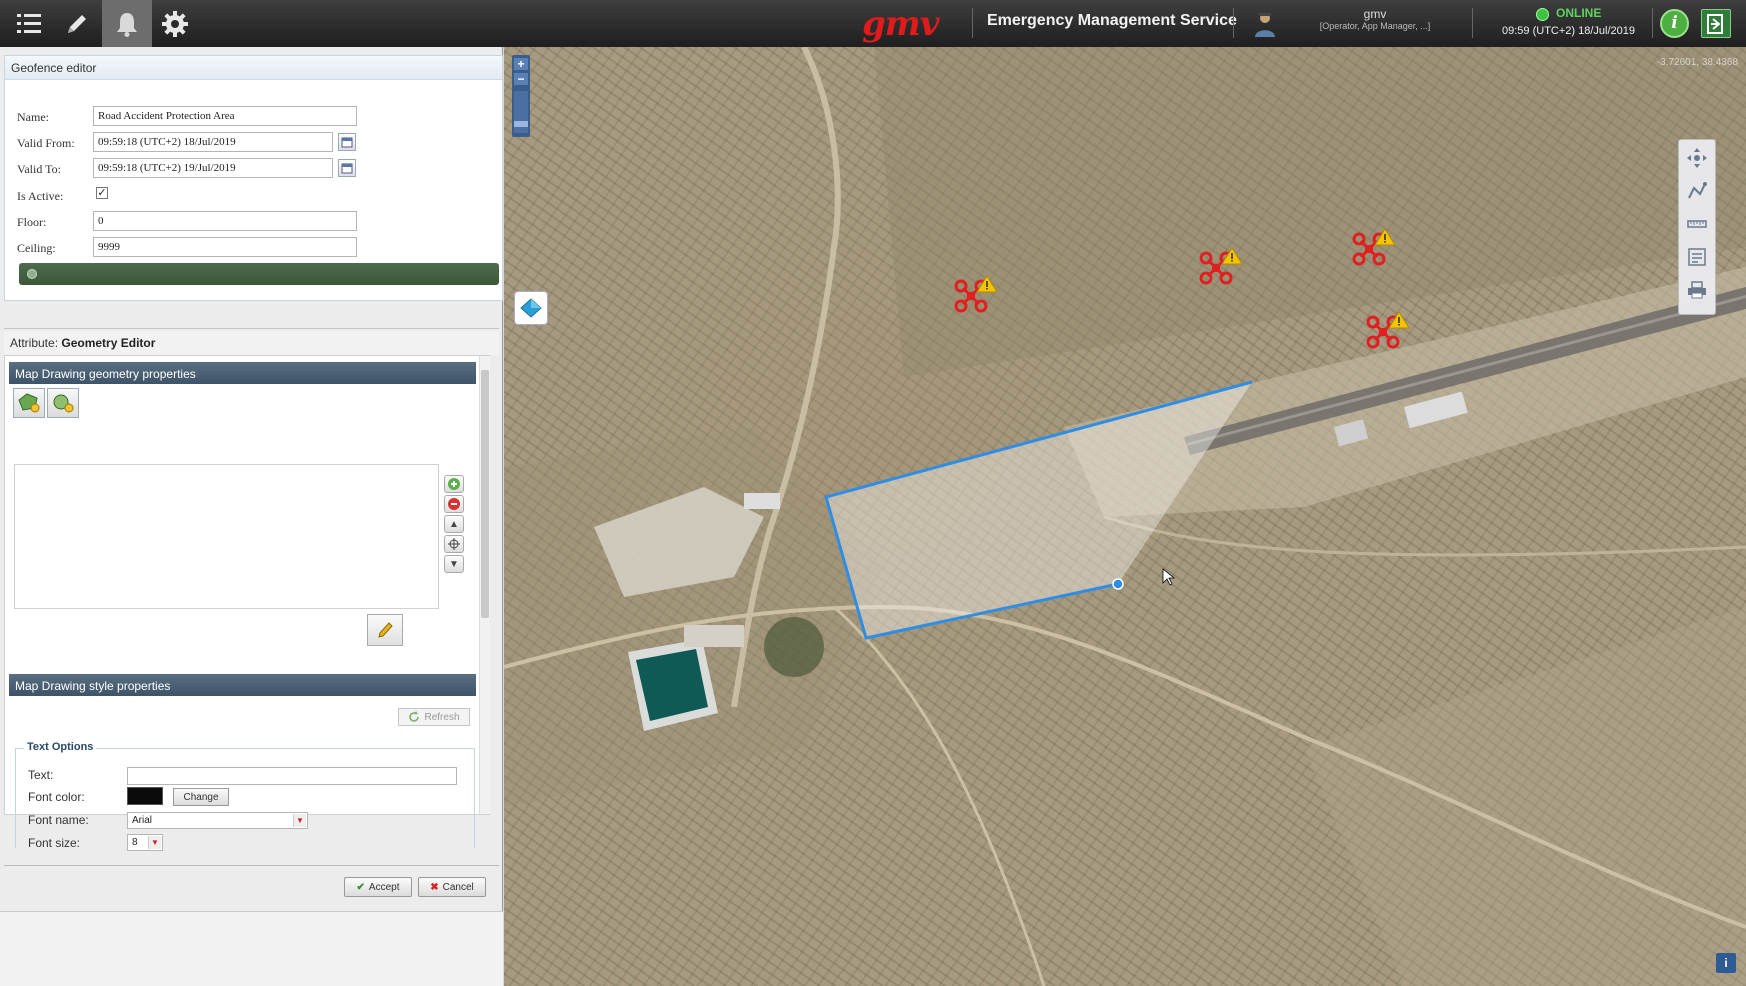 The height and width of the screenshot is (986, 1746). I want to click on checkmark-icon: ✔, so click(360, 887).